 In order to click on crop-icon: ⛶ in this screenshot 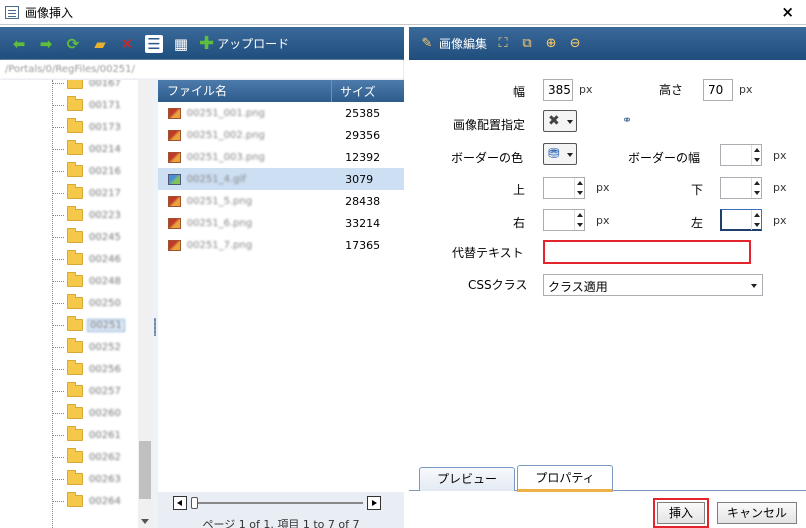, I will do `click(503, 44)`.